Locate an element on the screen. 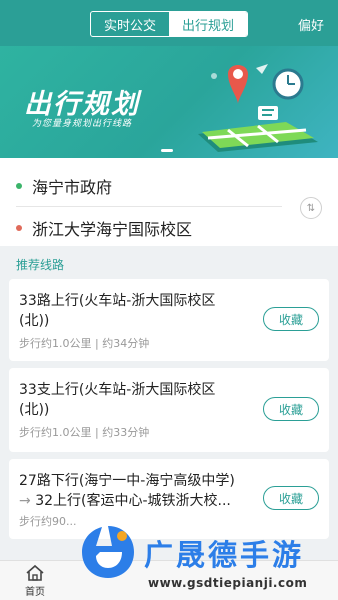  transfer-arrow-icon: → is located at coordinates (25, 501).